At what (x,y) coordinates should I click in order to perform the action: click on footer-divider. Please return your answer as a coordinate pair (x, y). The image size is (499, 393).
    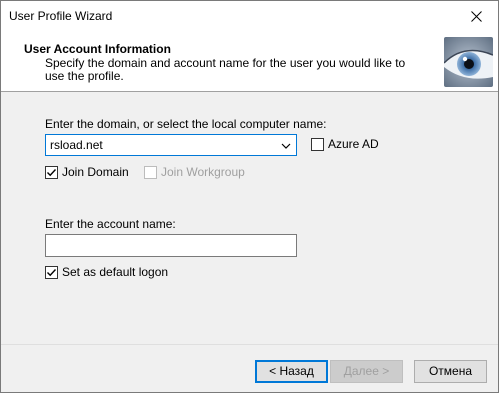
    Looking at the image, I should click on (249, 344).